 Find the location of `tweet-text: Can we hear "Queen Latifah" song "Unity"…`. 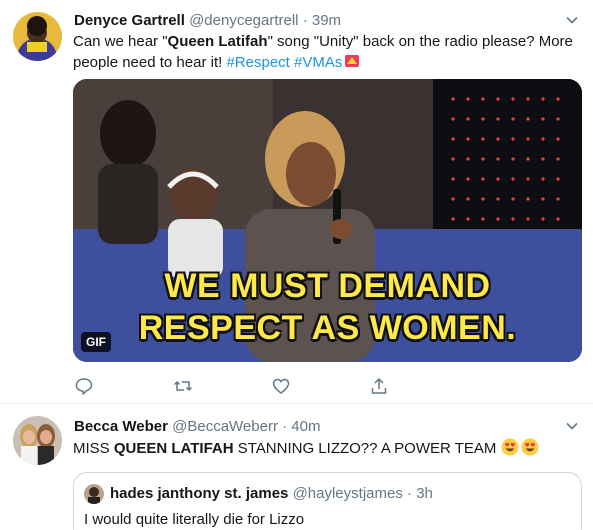

tweet-text: Can we hear "Queen Latifah" song "Unity"… is located at coordinates (328, 52).